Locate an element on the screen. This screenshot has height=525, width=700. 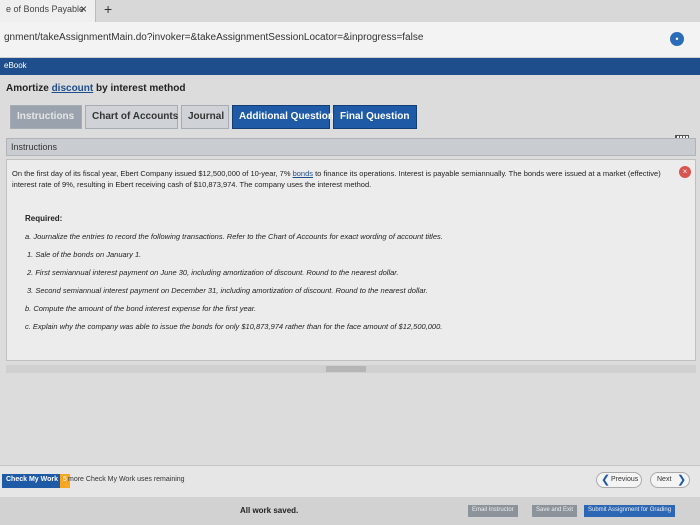
previous-button: ❮ Previous is located at coordinates (619, 480).